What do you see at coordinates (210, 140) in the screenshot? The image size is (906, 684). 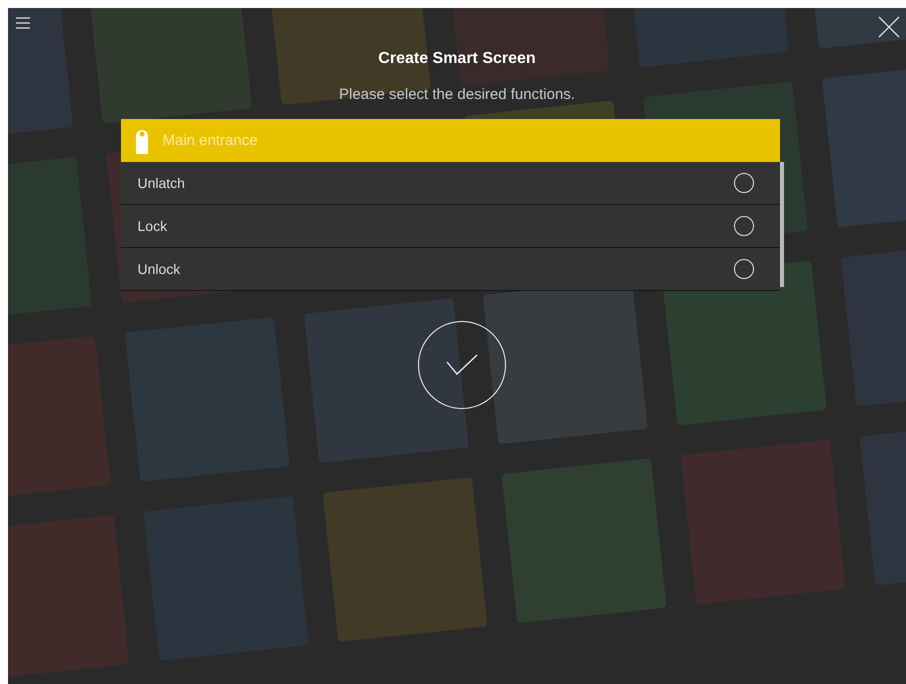 I see `group-label: Main entrance` at bounding box center [210, 140].